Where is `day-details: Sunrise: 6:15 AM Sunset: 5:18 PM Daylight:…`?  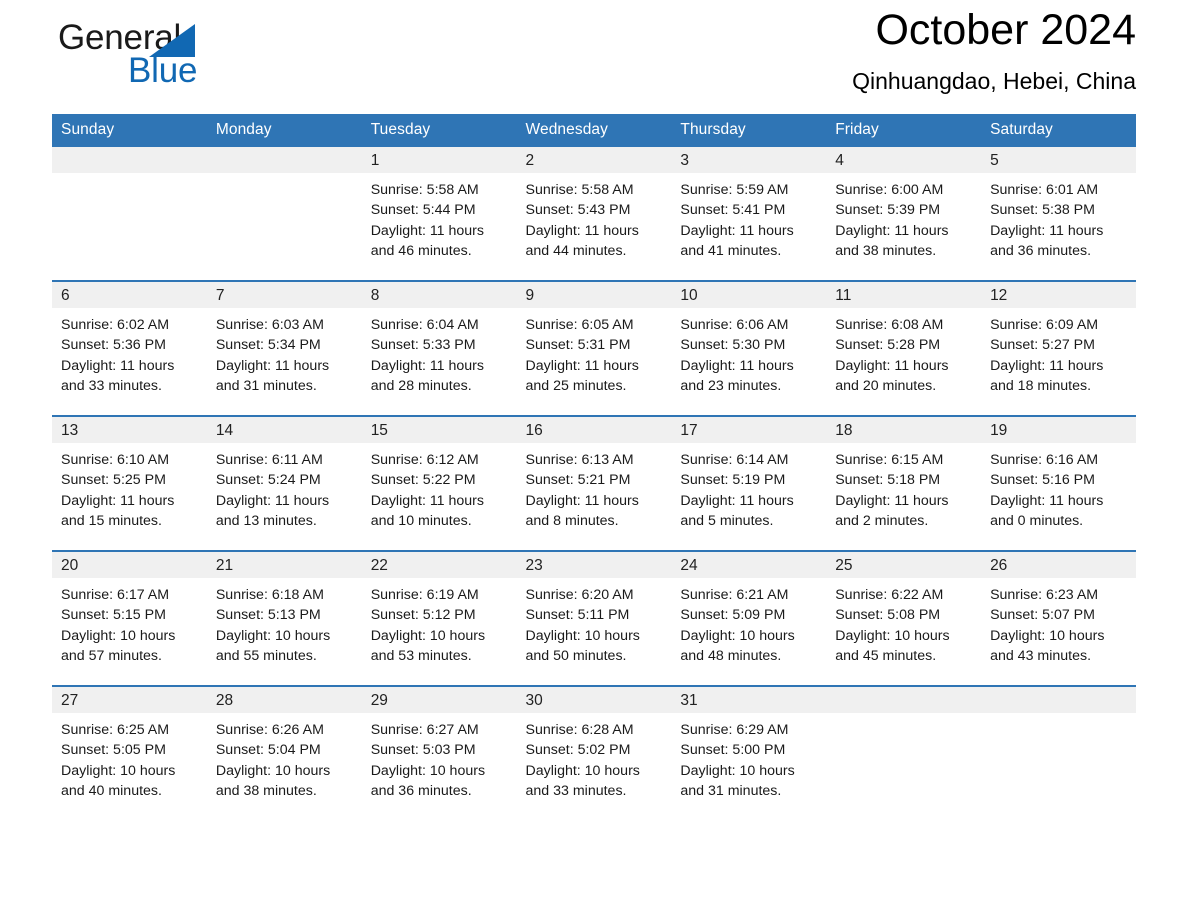
day-details: Sunrise: 6:15 AM Sunset: 5:18 PM Daylight:… is located at coordinates (903, 487).